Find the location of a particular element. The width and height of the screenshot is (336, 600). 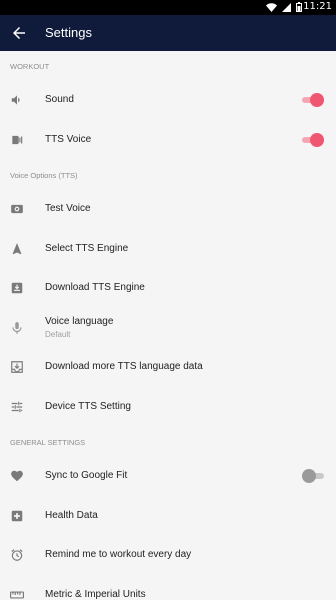

health-data-label: Health Data is located at coordinates (71, 515).